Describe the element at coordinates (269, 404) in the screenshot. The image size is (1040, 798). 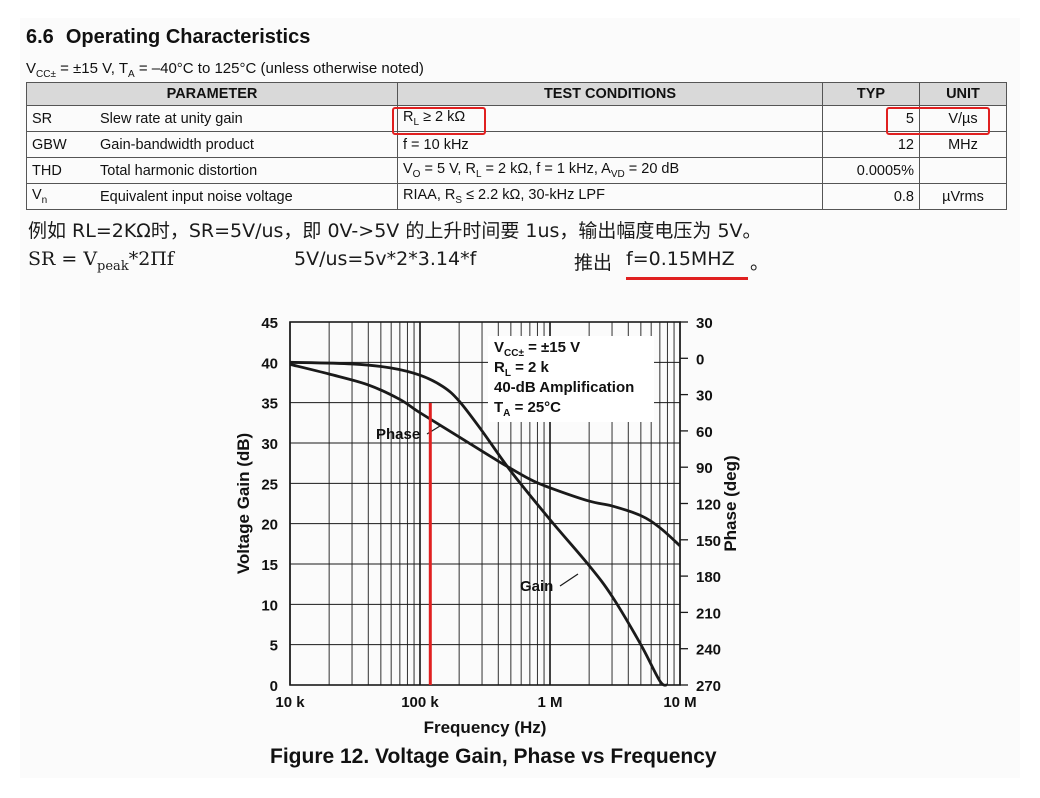
I see `y-tick-label: 35` at that location.